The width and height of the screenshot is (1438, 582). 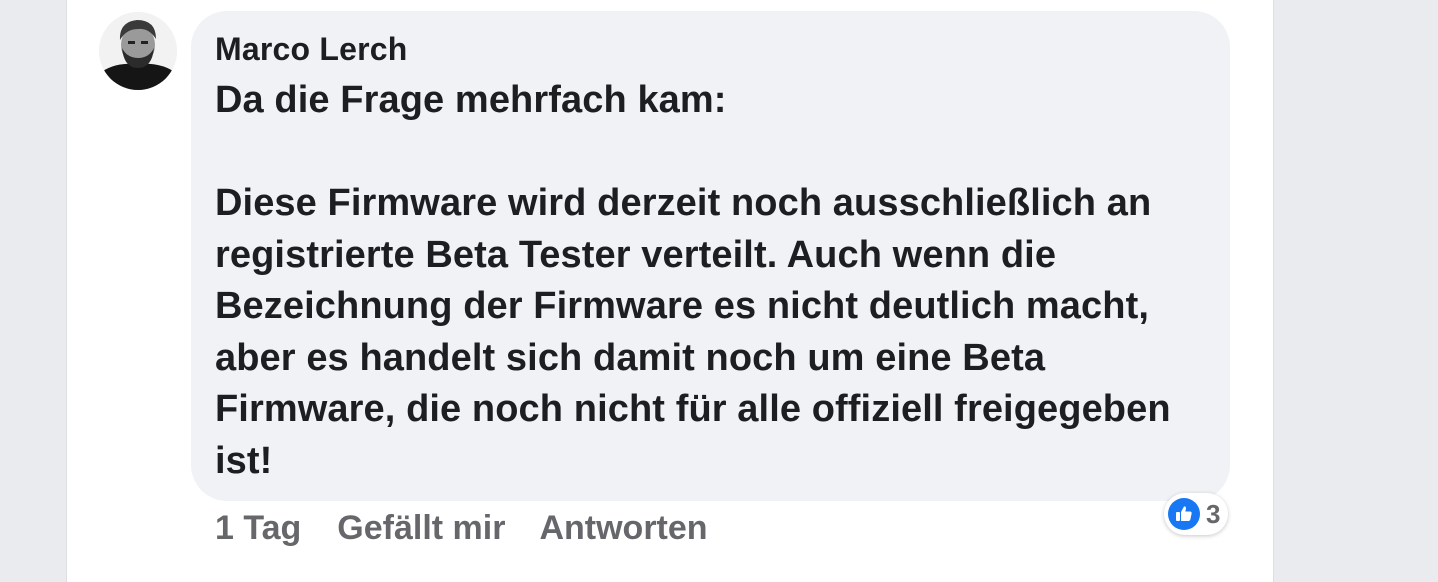 I want to click on reaction-count: 3, so click(x=1213, y=513).